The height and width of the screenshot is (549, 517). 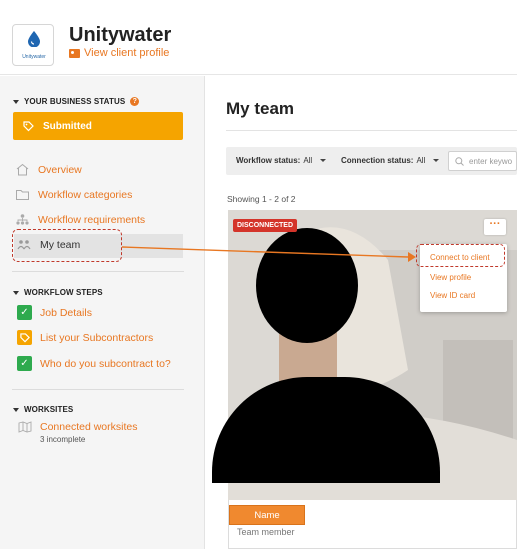 I want to click on workflow-steps-title: WORKFLOW STEPS, so click(x=63, y=292).